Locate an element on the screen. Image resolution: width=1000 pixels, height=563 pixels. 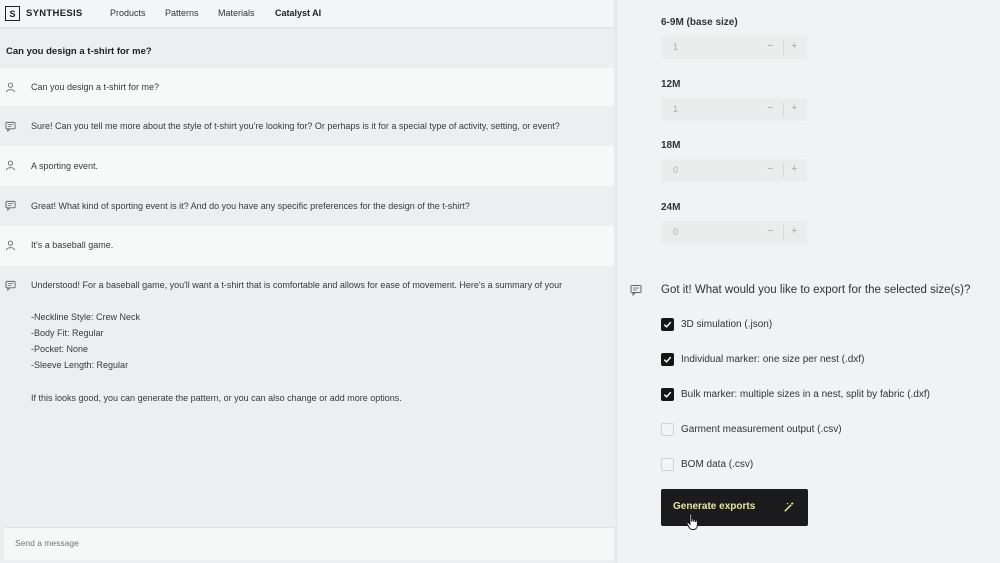
nav-link-catalyst-ai: Catalyst AI is located at coordinates (298, 13).